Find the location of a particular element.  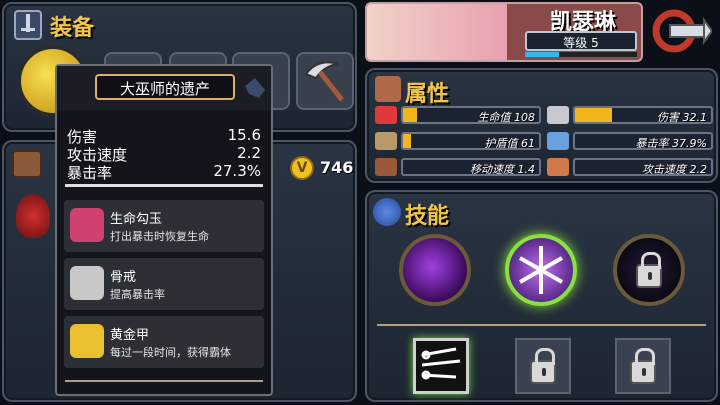

skills-title: 技能 is located at coordinates (427, 216).